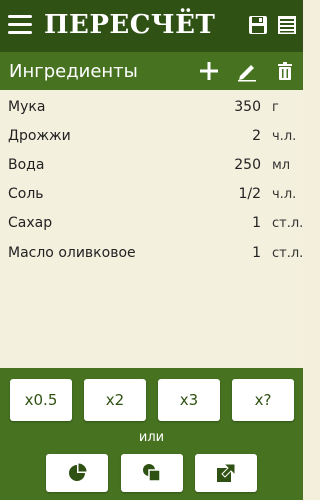 The image size is (320, 500). I want to click on trash-icon, so click(285, 71).